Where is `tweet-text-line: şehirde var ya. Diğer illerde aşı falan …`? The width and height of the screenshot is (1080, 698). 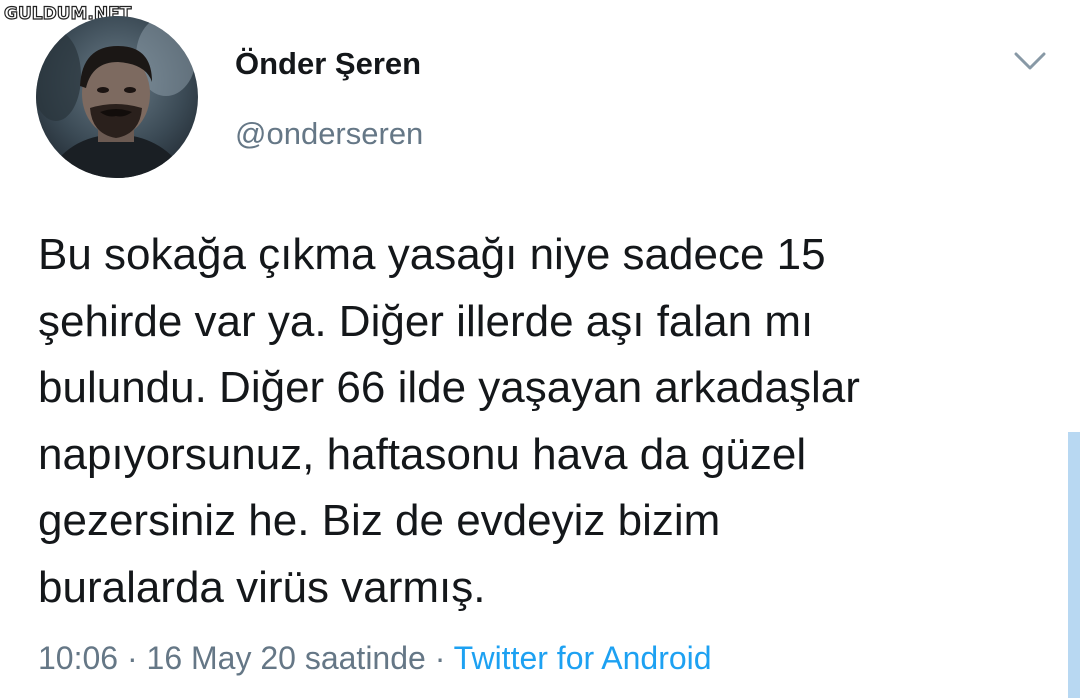
tweet-text-line: şehirde var ya. Diğer illerde aşı falan … is located at coordinates (426, 321).